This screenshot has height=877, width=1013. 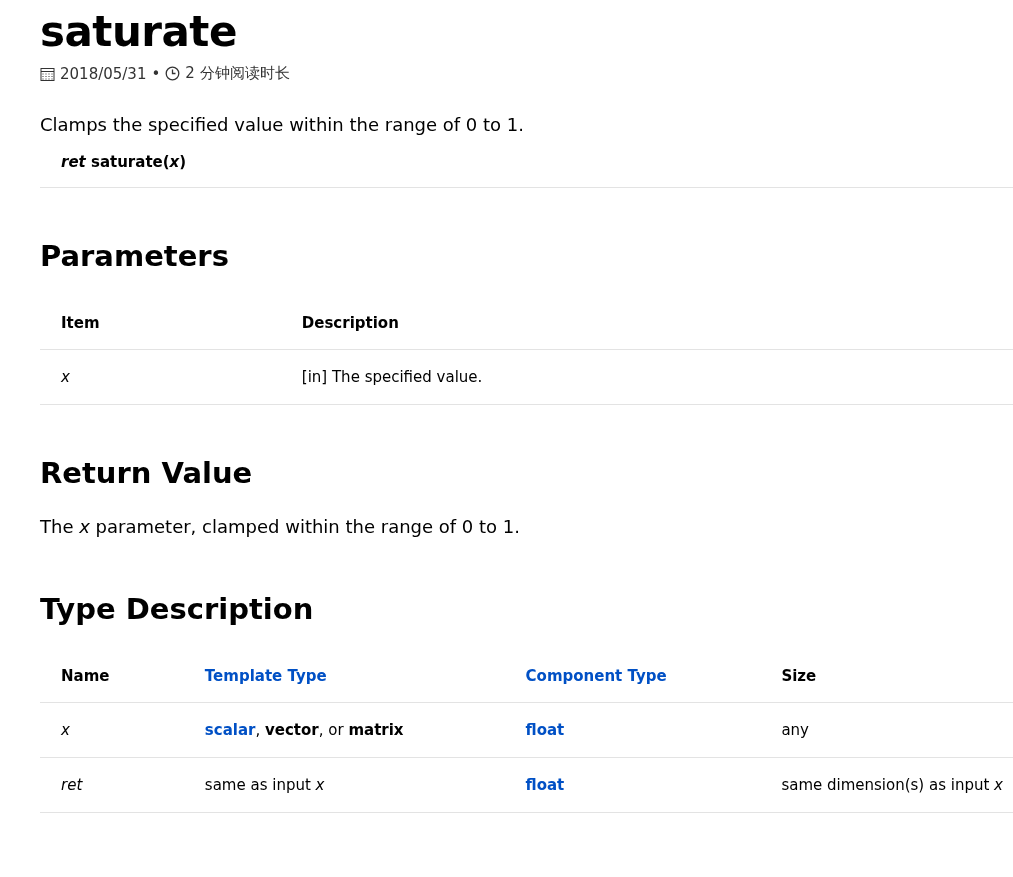 I want to click on reading-time-text: 2 分钟阅读时长, so click(x=237, y=73).